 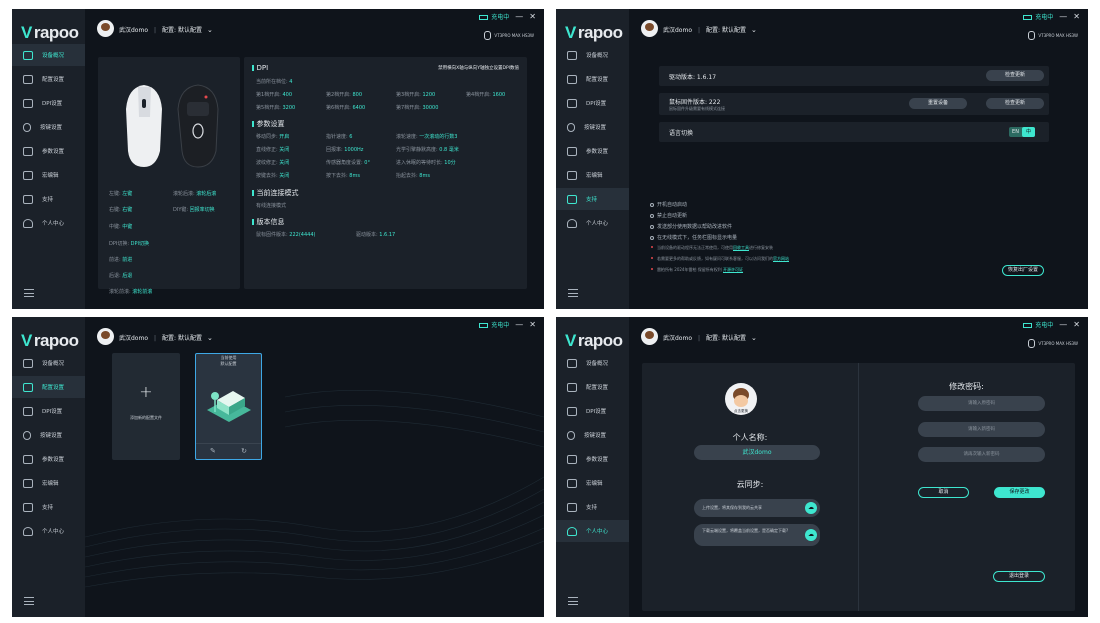 I want to click on check-update-button: 检查更新, so click(x=1015, y=75).